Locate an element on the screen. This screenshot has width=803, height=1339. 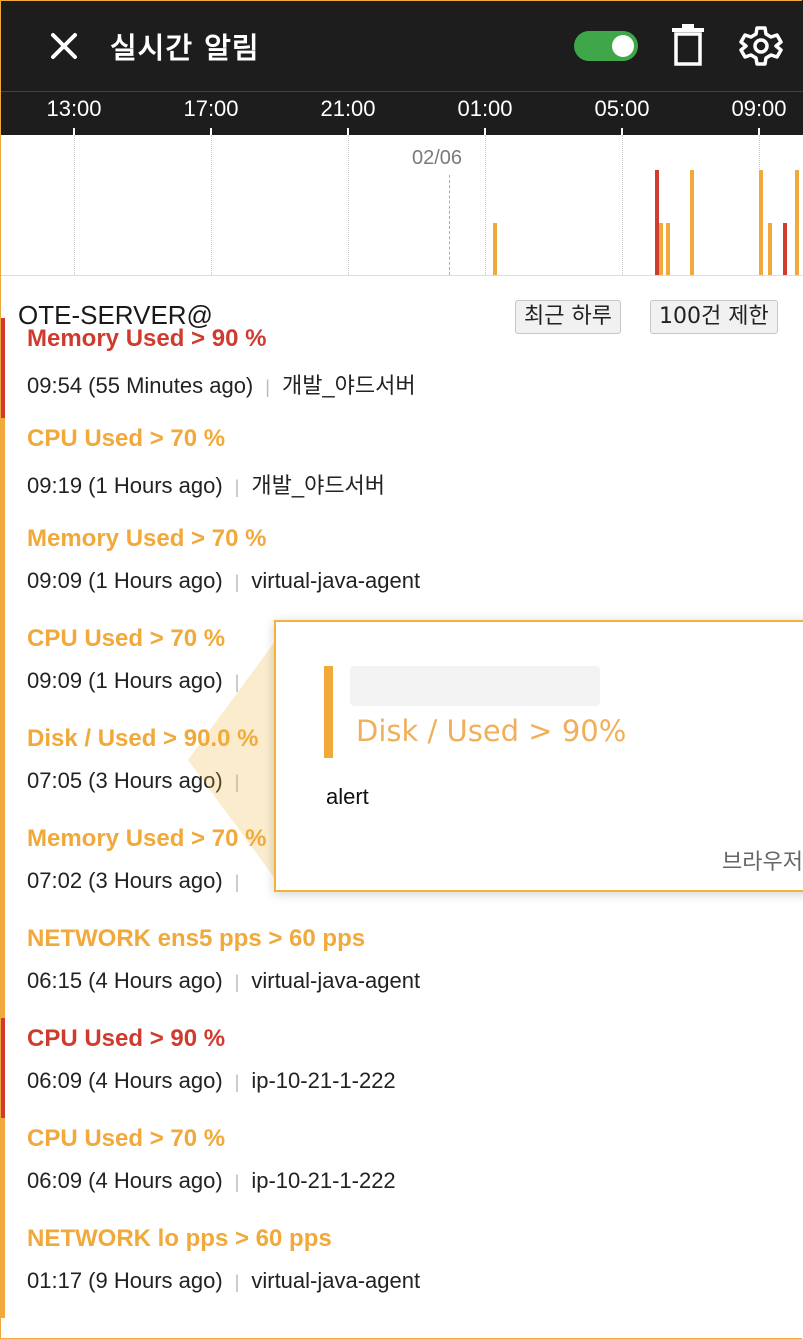
time-tick: 13:00 is located at coordinates (74, 108).